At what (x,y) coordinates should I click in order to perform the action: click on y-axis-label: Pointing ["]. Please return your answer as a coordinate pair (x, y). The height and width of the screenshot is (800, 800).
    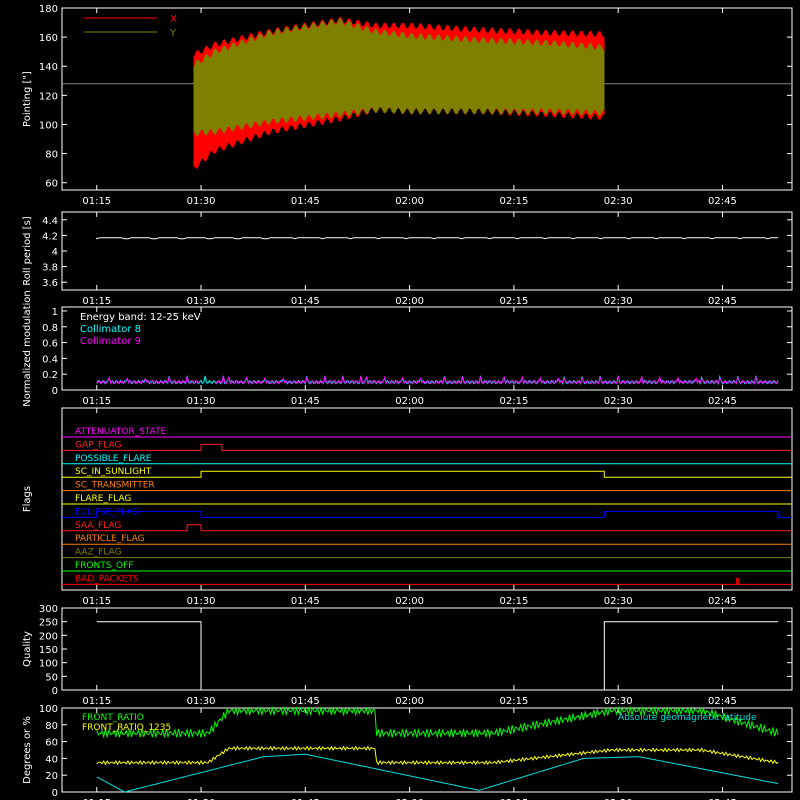
    Looking at the image, I should click on (27, 99).